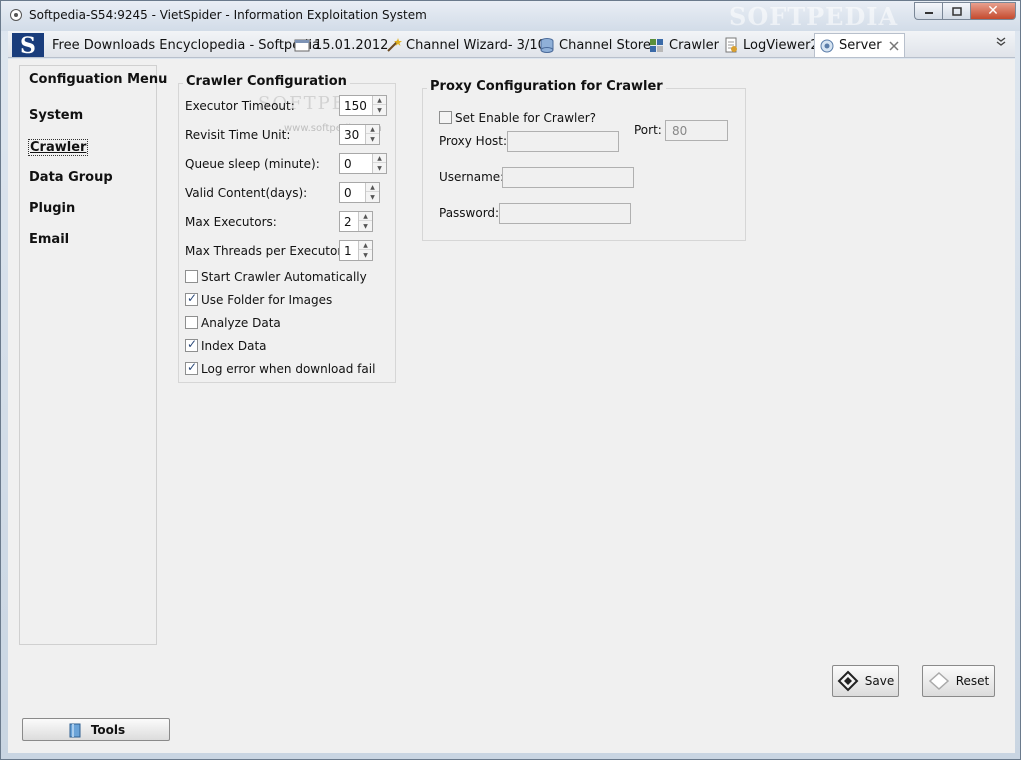 The image size is (1021, 760). I want to click on tab-label: Channel Store, so click(605, 45).